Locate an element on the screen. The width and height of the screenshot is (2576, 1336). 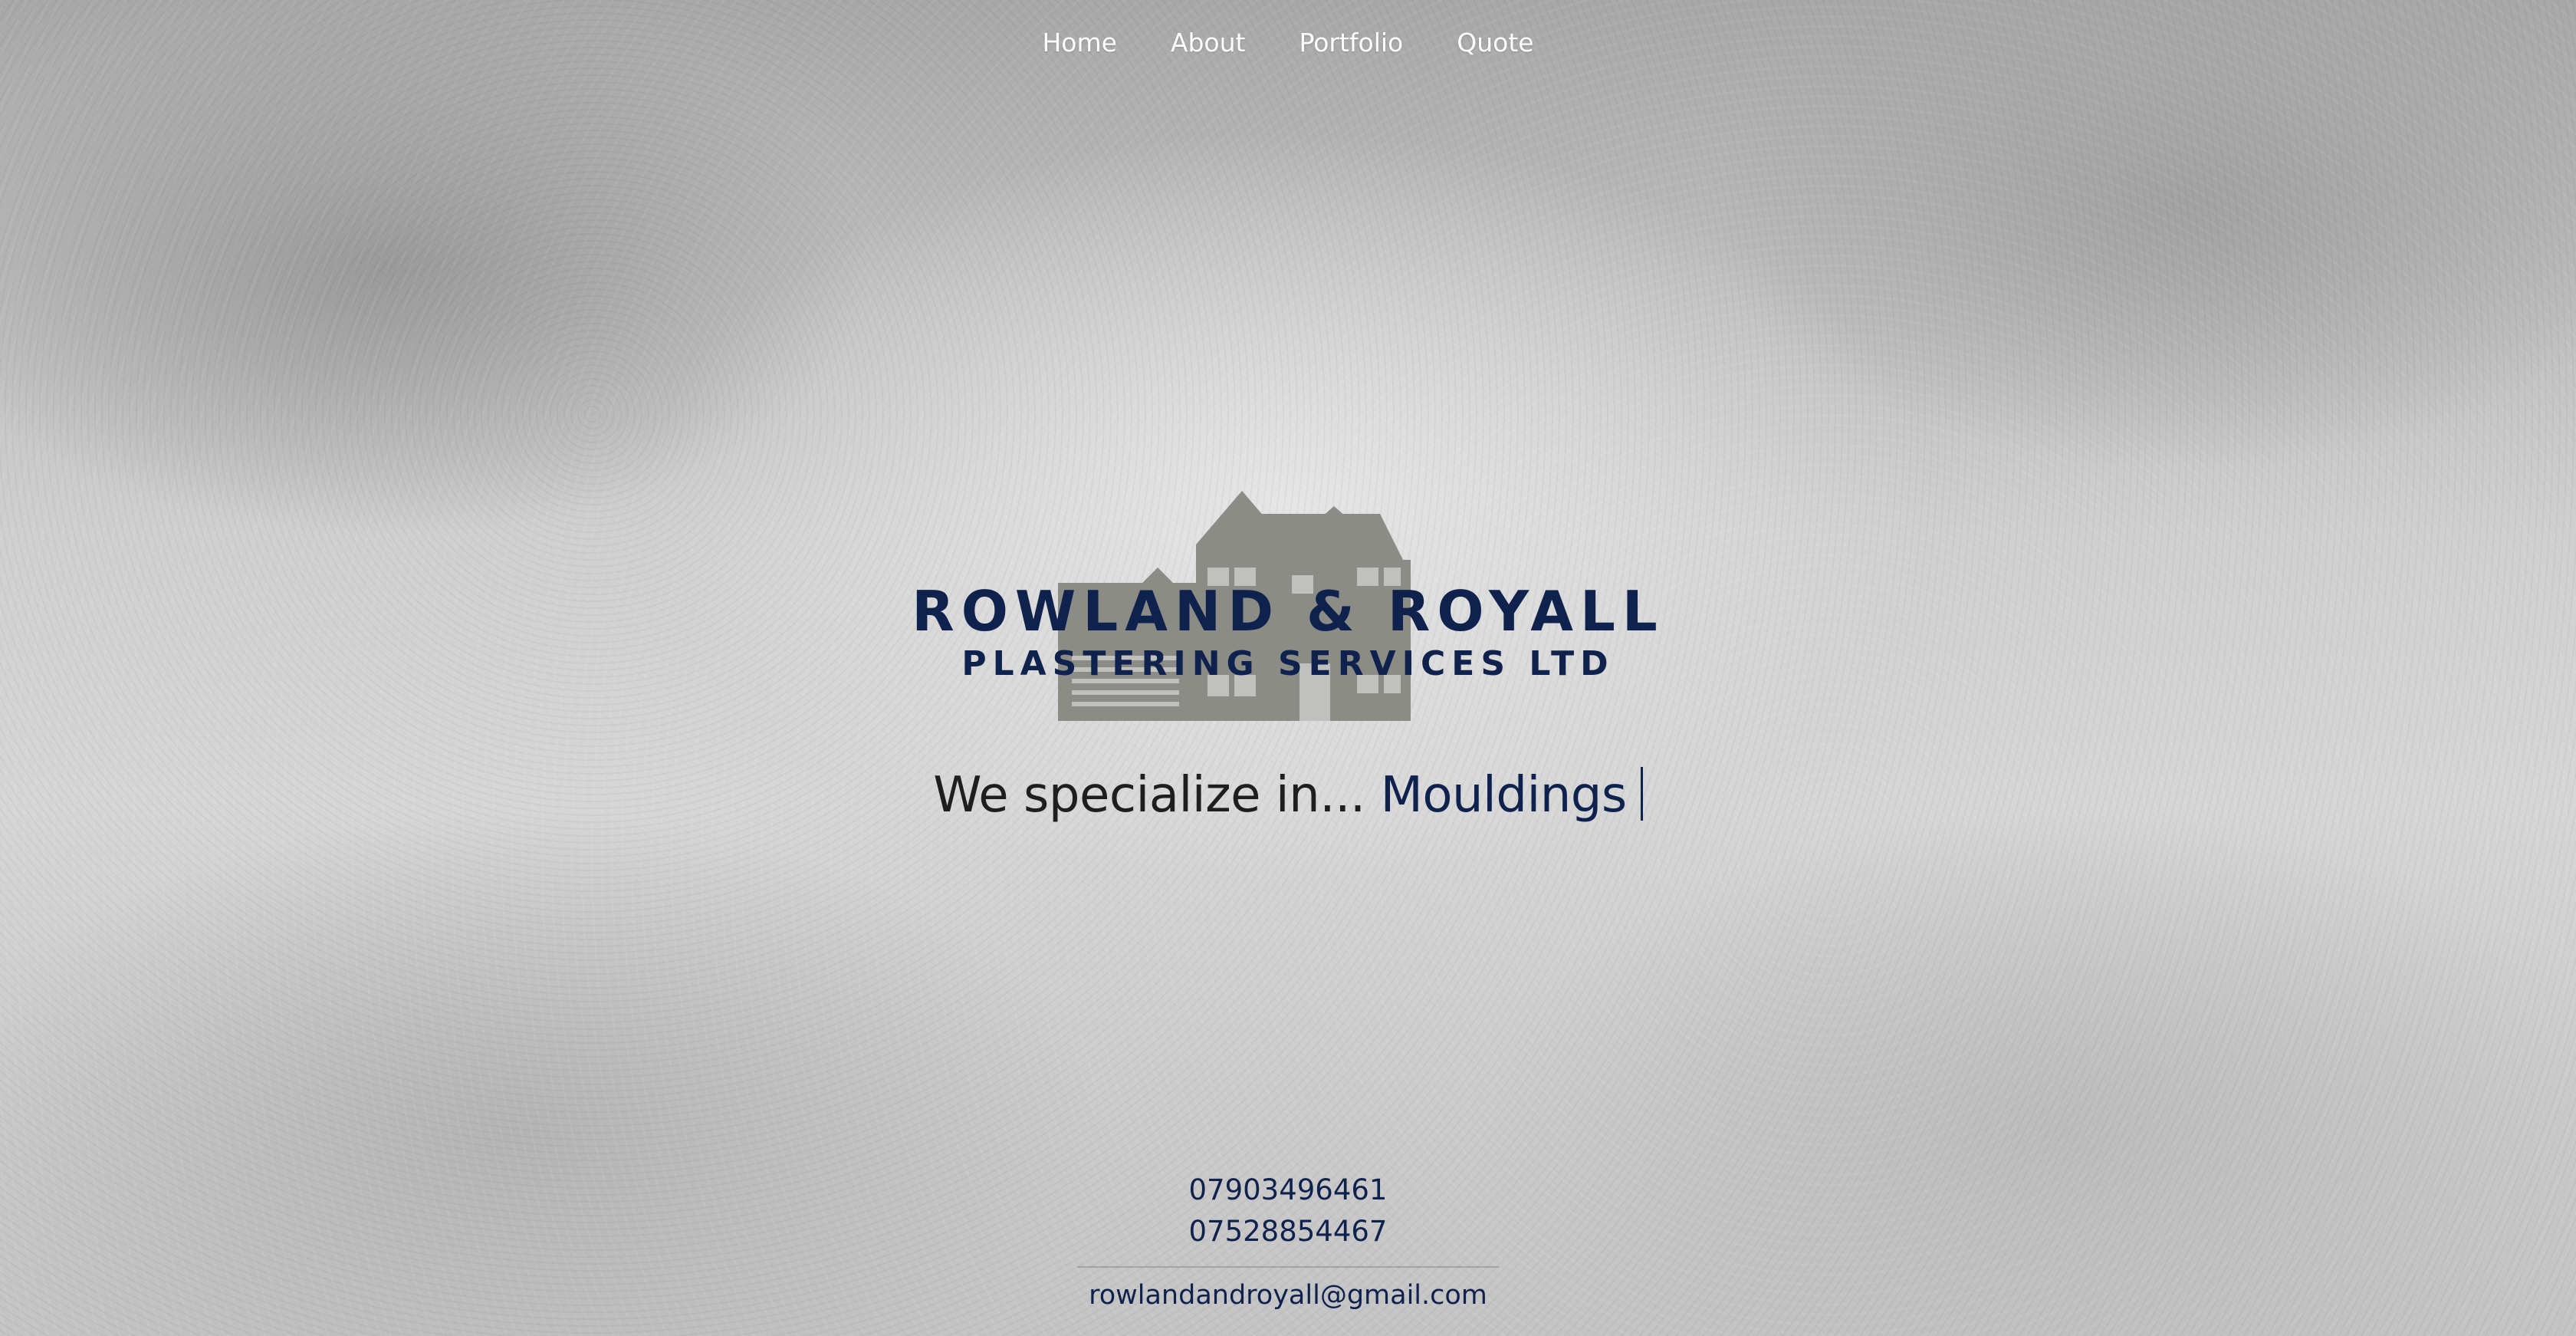
nav-about-link: About is located at coordinates (1208, 43).